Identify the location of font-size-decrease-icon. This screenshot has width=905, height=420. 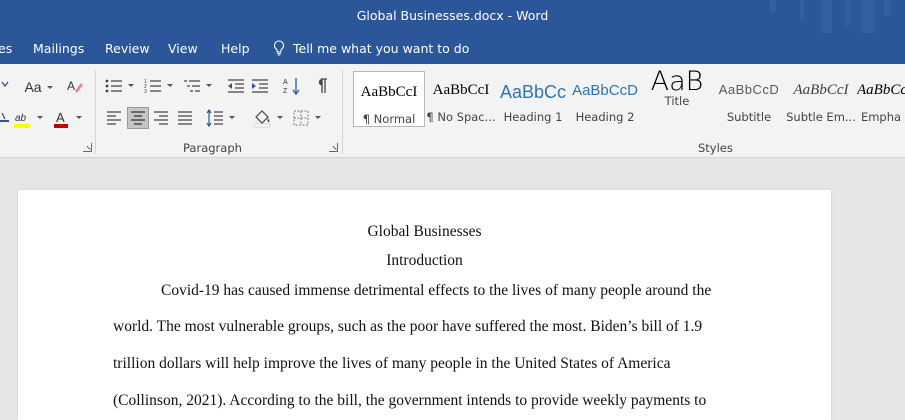
(5, 87).